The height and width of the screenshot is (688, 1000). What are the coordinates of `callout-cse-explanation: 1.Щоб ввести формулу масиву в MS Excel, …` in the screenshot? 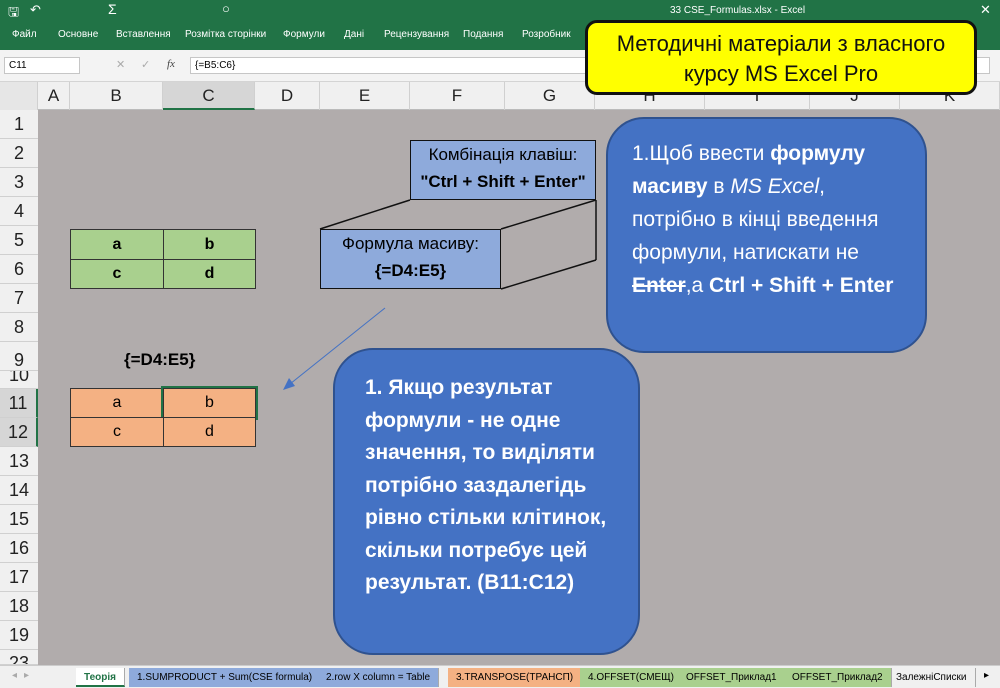 It's located at (766, 235).